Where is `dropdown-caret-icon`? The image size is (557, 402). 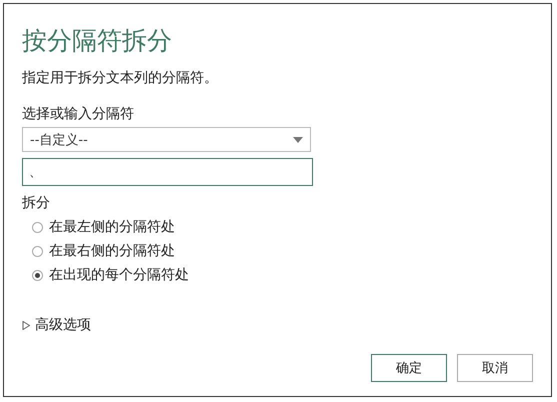
dropdown-caret-icon is located at coordinates (298, 139).